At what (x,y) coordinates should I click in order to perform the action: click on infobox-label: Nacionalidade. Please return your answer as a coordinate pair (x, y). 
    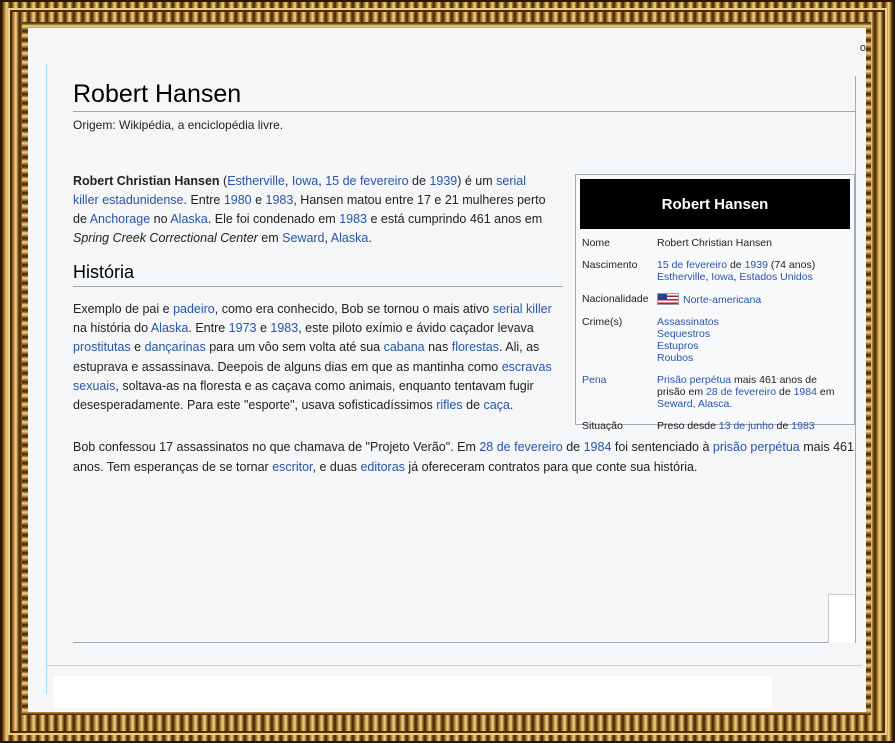
    Looking at the image, I should click on (615, 299).